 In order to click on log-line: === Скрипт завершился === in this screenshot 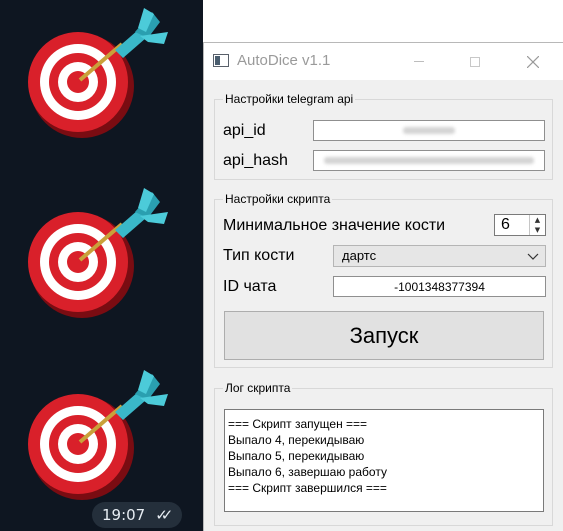, I will do `click(307, 488)`.